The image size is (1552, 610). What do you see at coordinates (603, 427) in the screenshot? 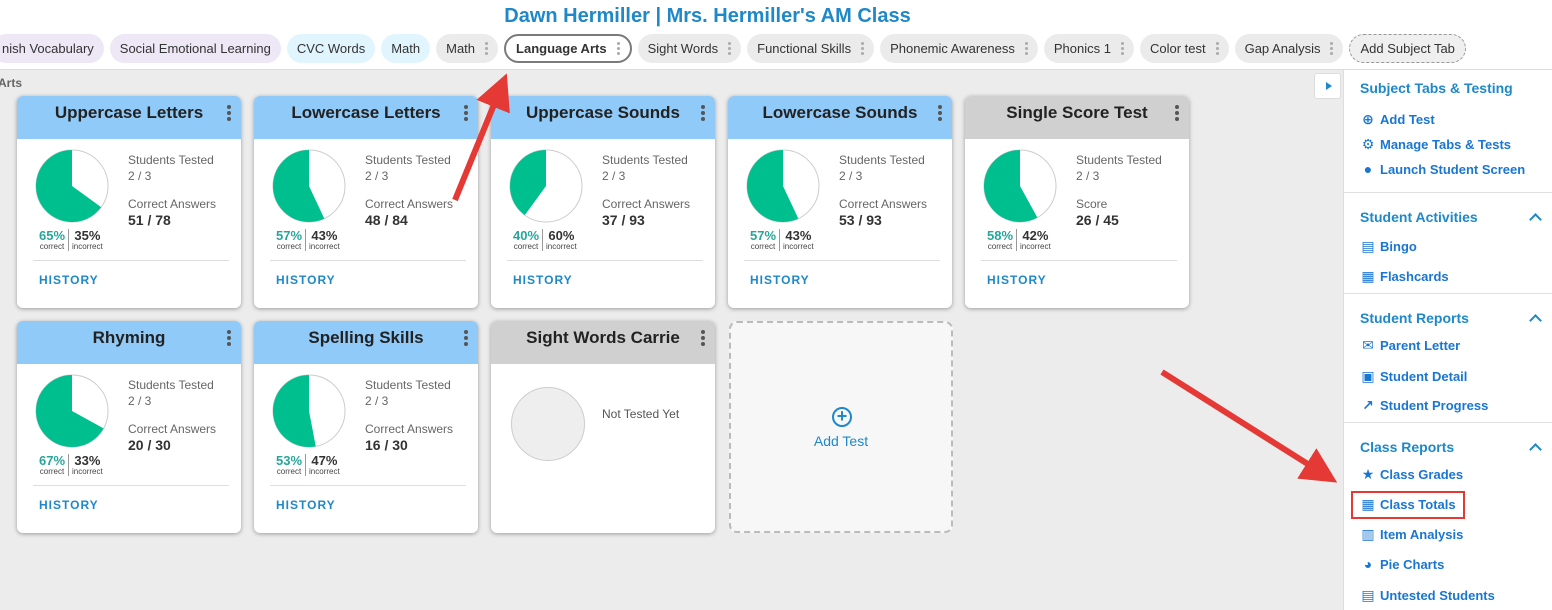
I see `test-card: Sight Words Carrie Not Tested Yet` at bounding box center [603, 427].